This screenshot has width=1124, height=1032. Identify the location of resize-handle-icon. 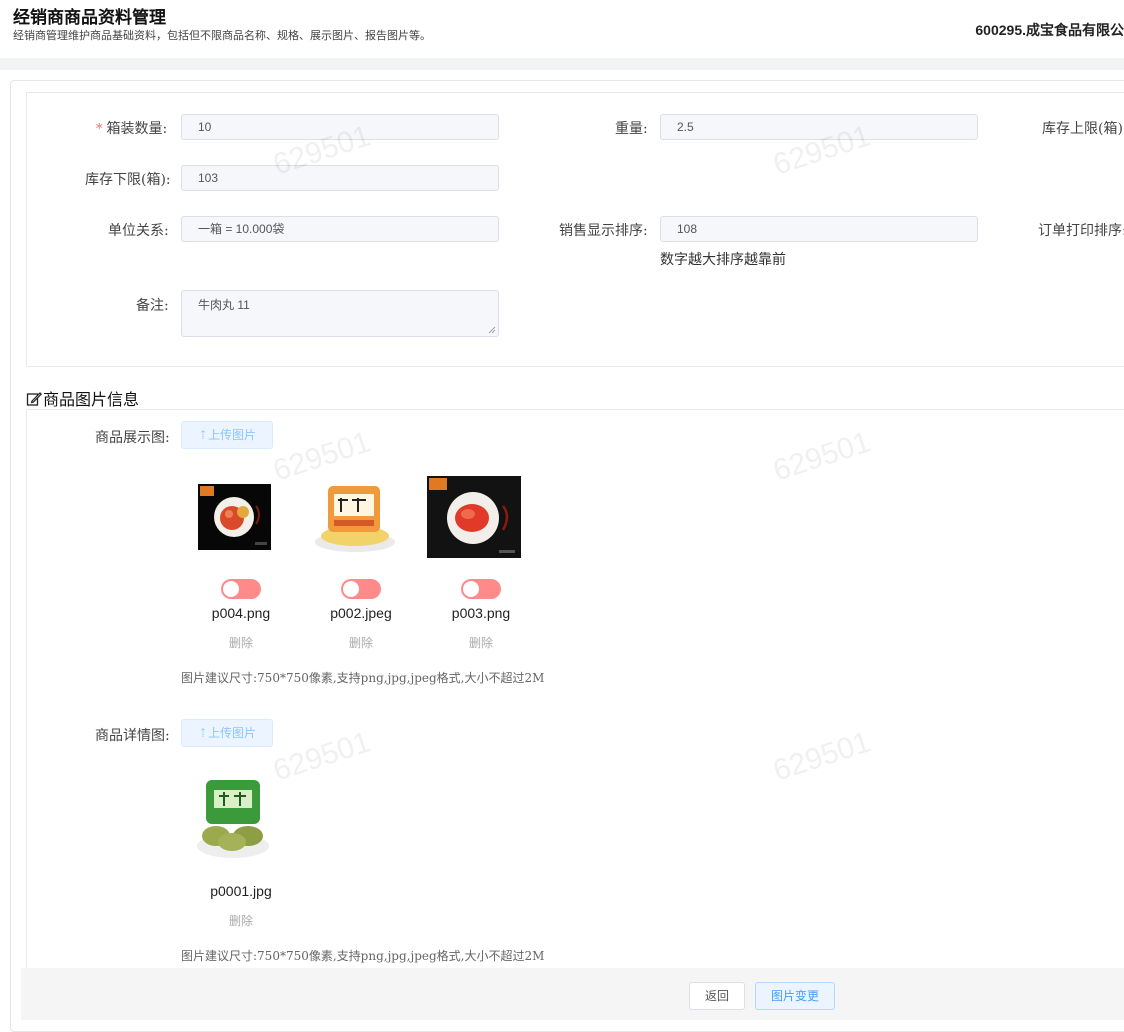
(492, 330).